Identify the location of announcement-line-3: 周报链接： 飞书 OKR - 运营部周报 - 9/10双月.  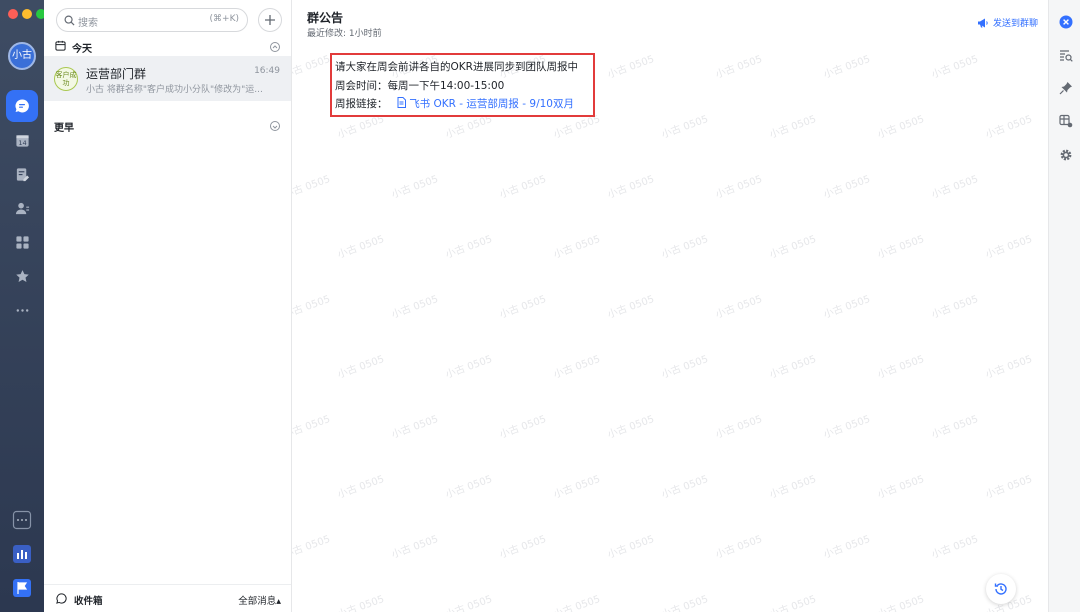
(454, 103).